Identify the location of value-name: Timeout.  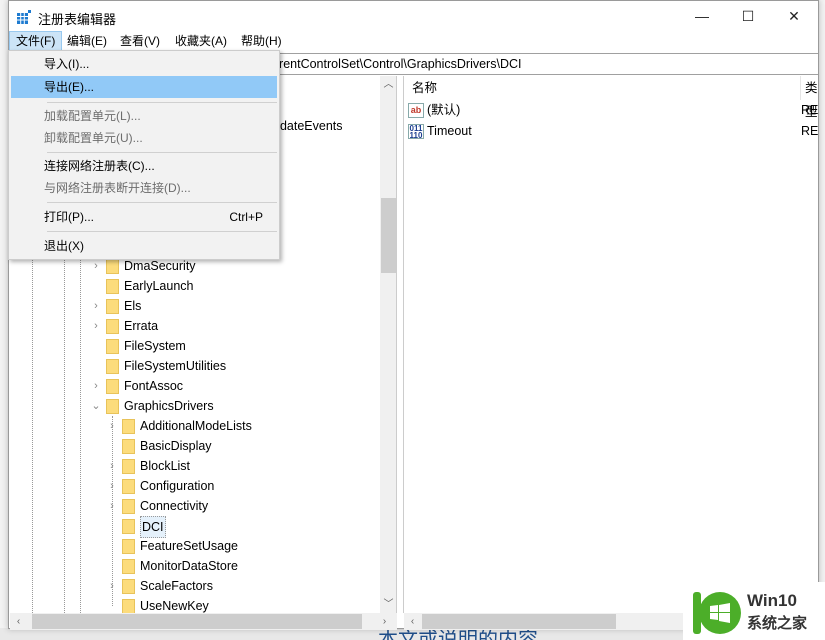
(449, 131).